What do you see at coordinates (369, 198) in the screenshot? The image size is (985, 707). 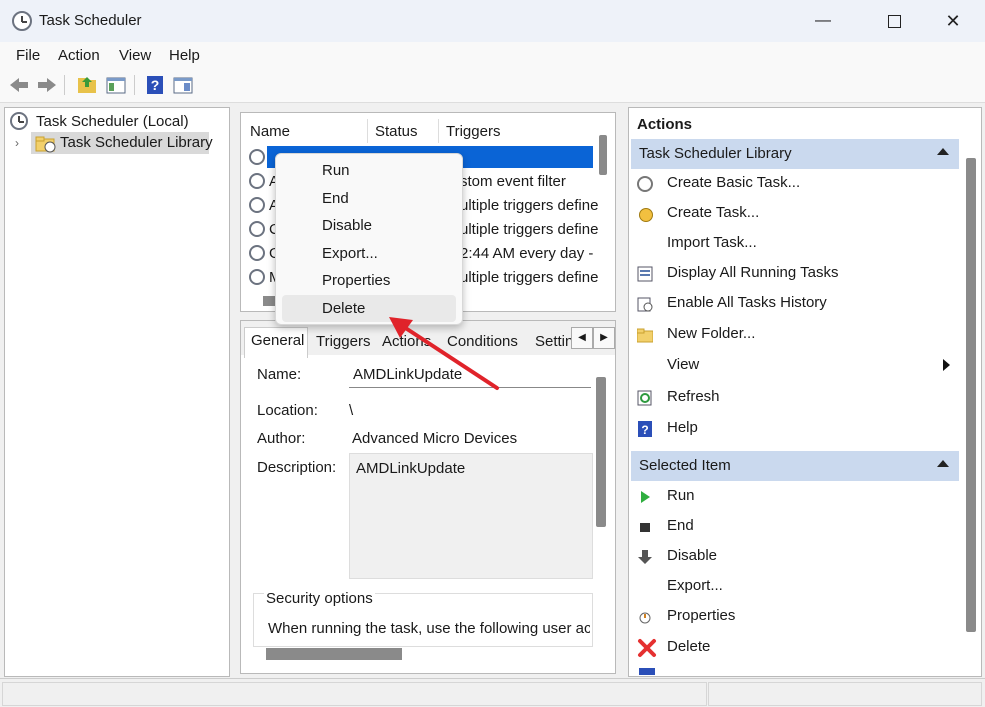 I see `context-menu-end: End` at bounding box center [369, 198].